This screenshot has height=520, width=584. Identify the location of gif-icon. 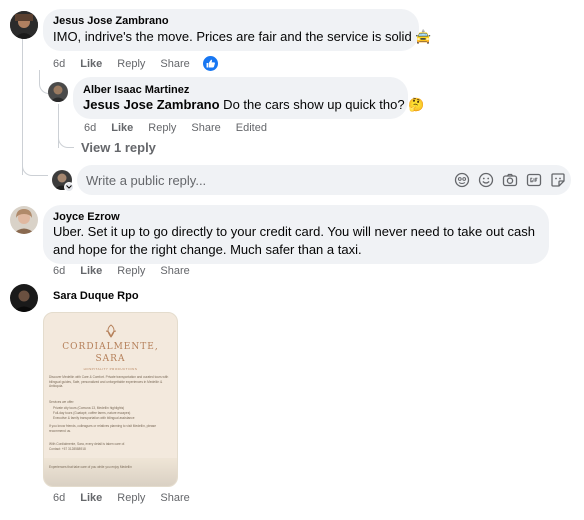
(534, 180).